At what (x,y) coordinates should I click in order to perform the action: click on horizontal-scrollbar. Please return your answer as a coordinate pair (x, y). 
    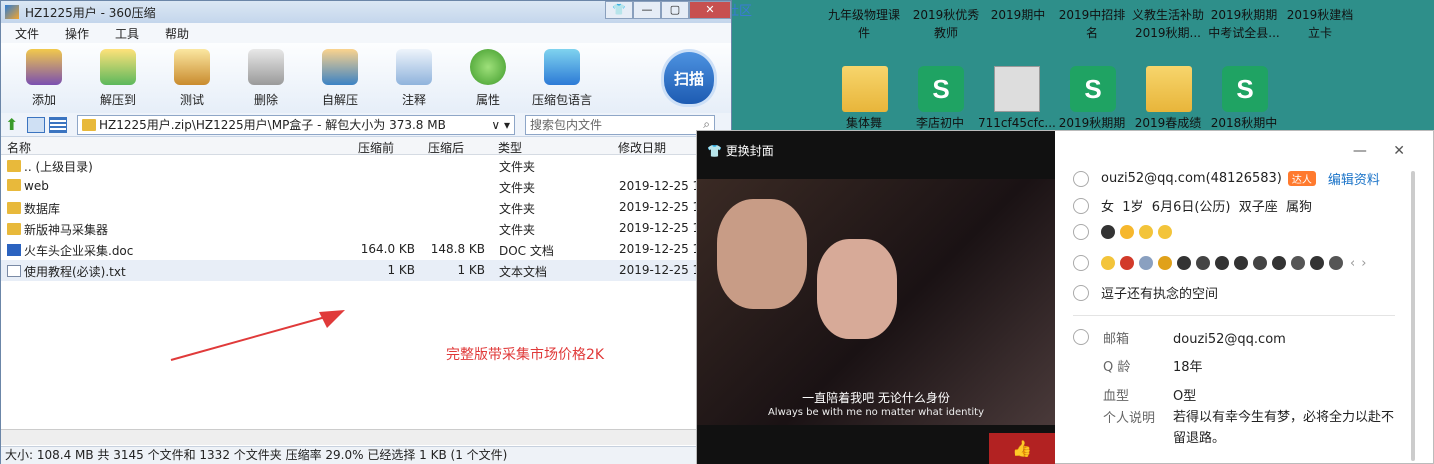
    Looking at the image, I should click on (351, 437).